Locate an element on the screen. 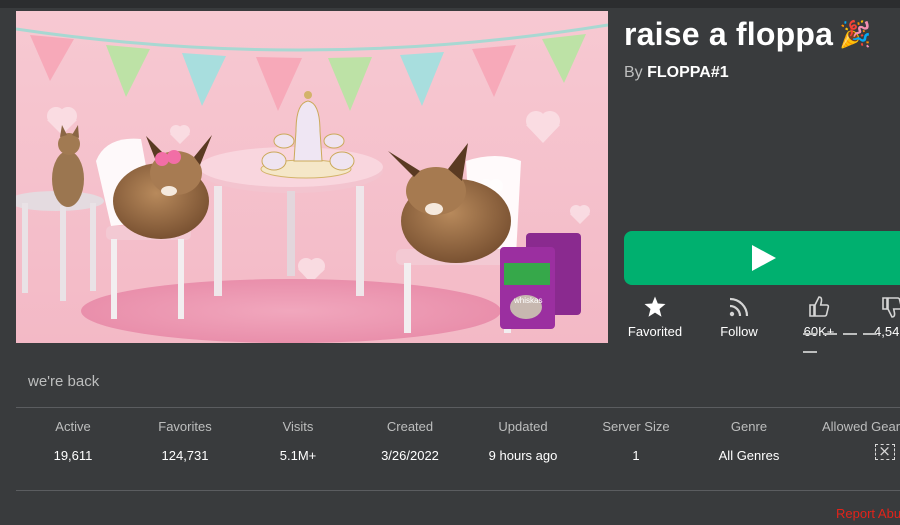  follow-label: Follow is located at coordinates (739, 331).